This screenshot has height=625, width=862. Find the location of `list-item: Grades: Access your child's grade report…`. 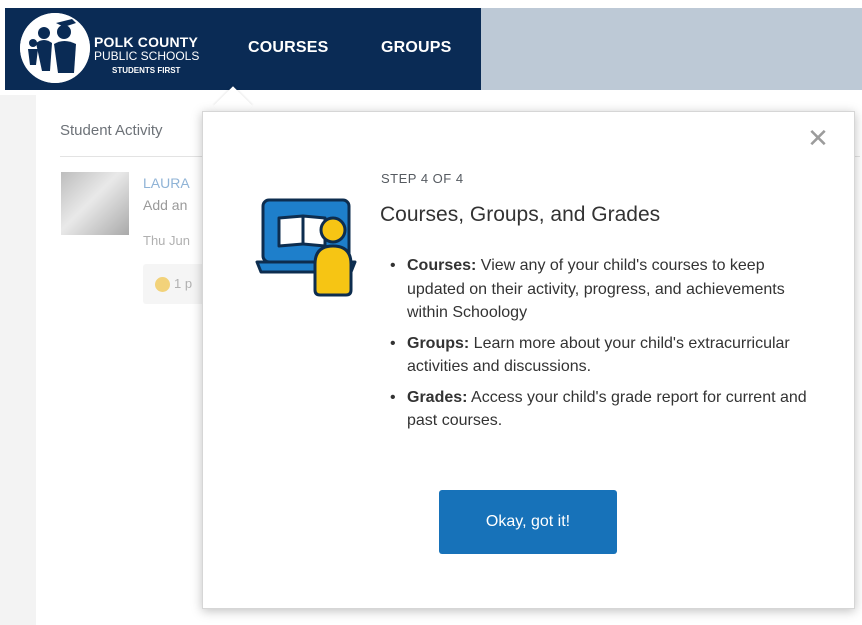

list-item: Grades: Access your child's grade report… is located at coordinates (597, 409).